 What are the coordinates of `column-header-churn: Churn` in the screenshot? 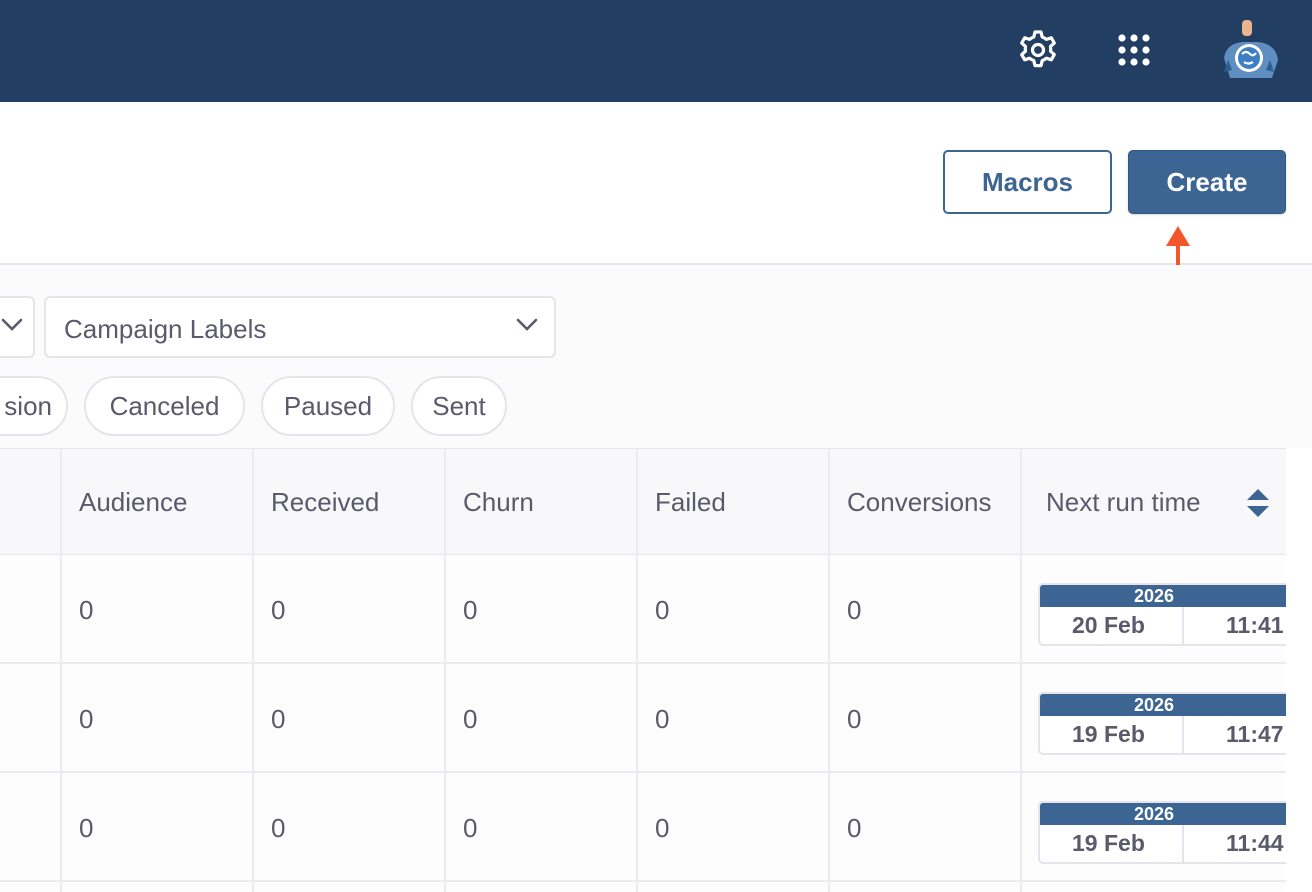 It's located at (498, 502).